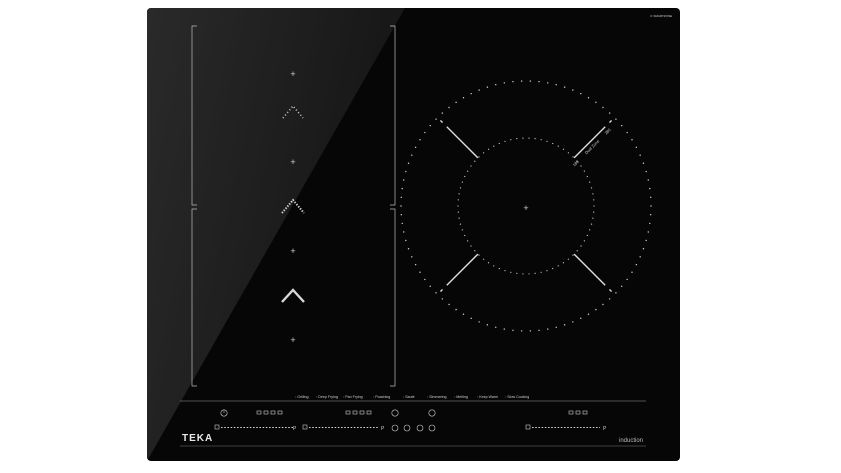 The height and width of the screenshot is (473, 841). I want to click on zone-2-function-icons, so click(358, 412).